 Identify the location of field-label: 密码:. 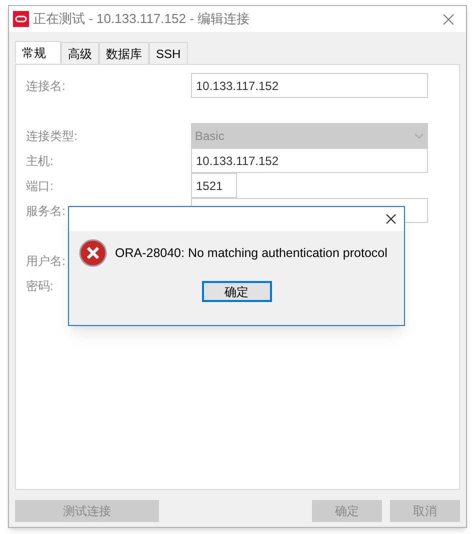
(40, 285).